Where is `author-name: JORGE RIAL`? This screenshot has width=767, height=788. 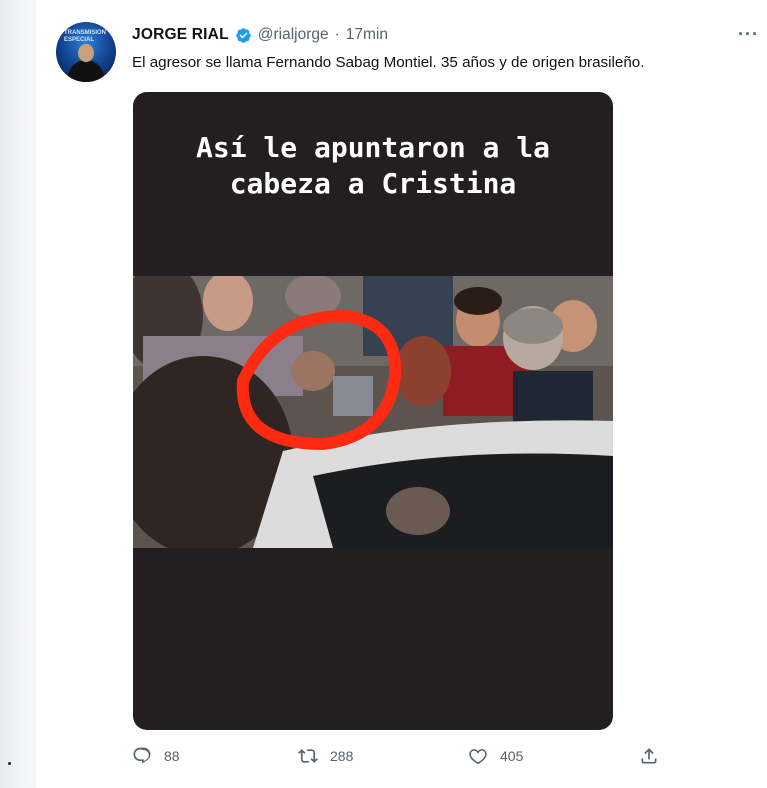
author-name: JORGE RIAL is located at coordinates (180, 35).